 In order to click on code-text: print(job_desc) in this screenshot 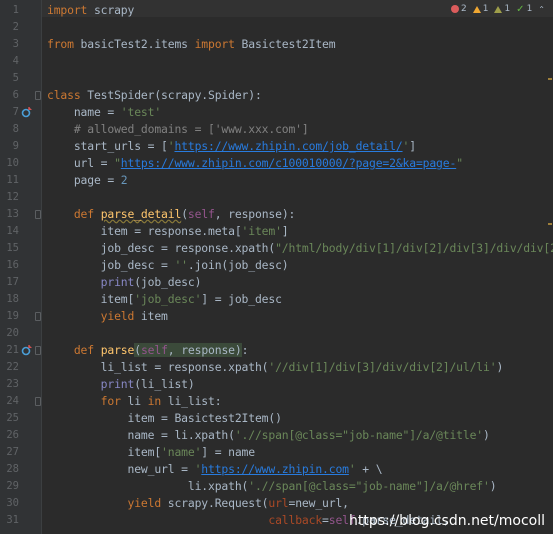, I will do `click(151, 282)`.